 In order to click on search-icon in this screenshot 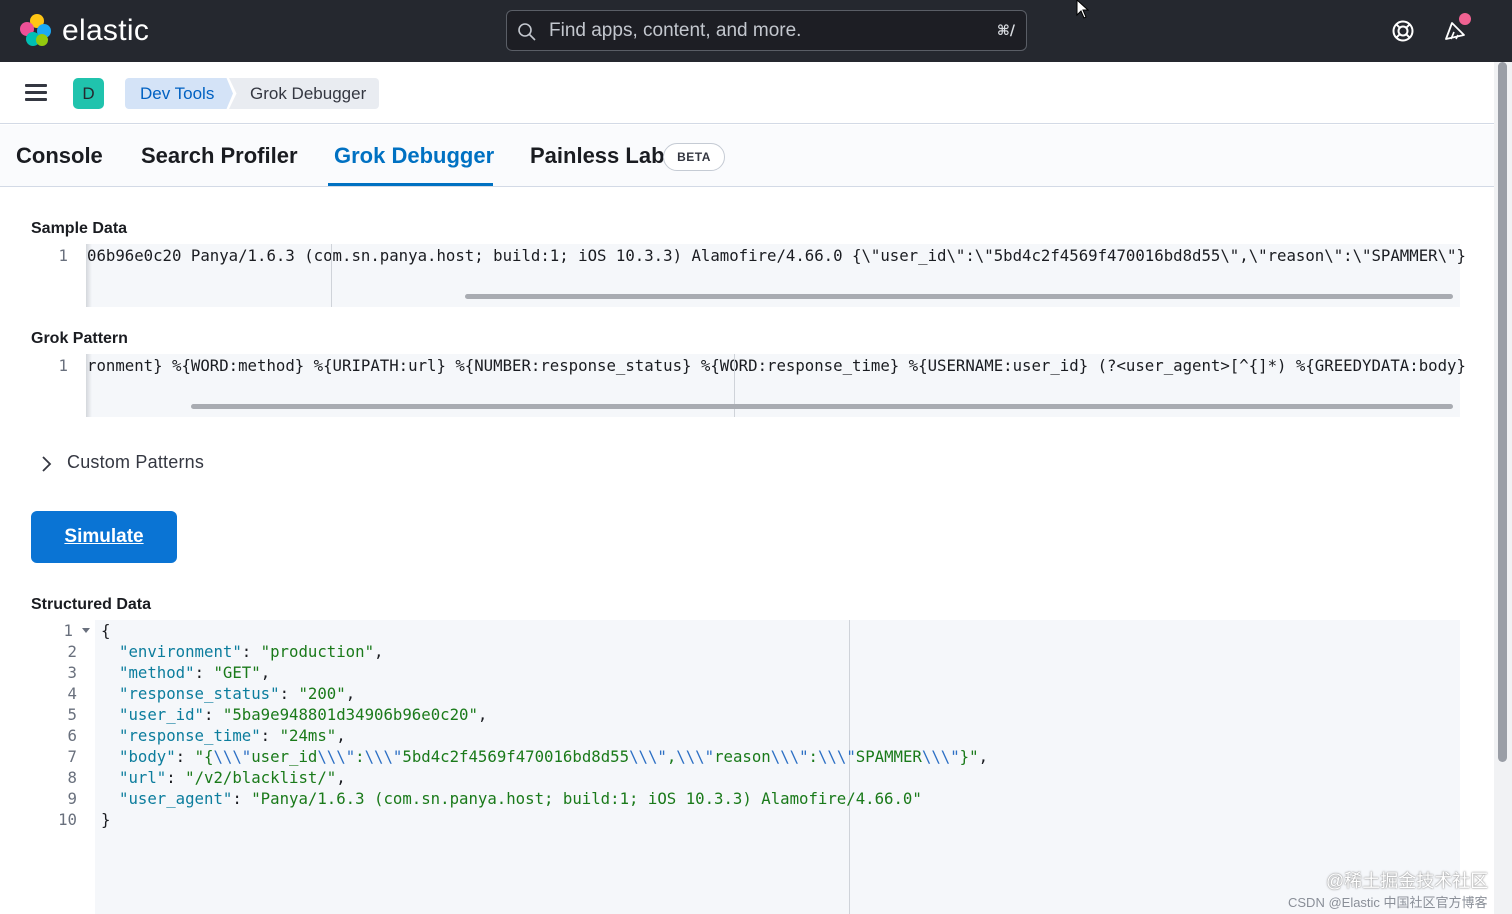, I will do `click(527, 32)`.